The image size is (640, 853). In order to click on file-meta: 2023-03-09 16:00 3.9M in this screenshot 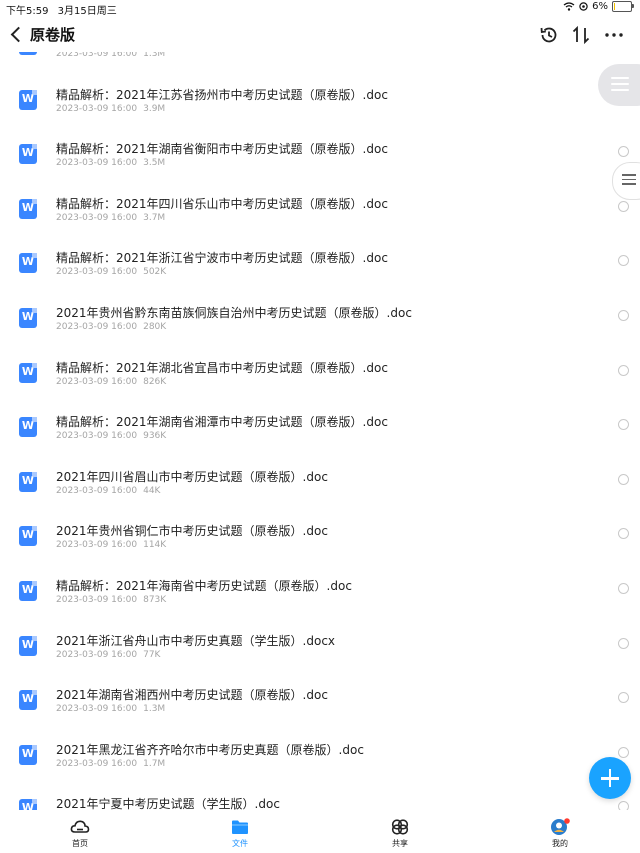, I will do `click(110, 109)`.